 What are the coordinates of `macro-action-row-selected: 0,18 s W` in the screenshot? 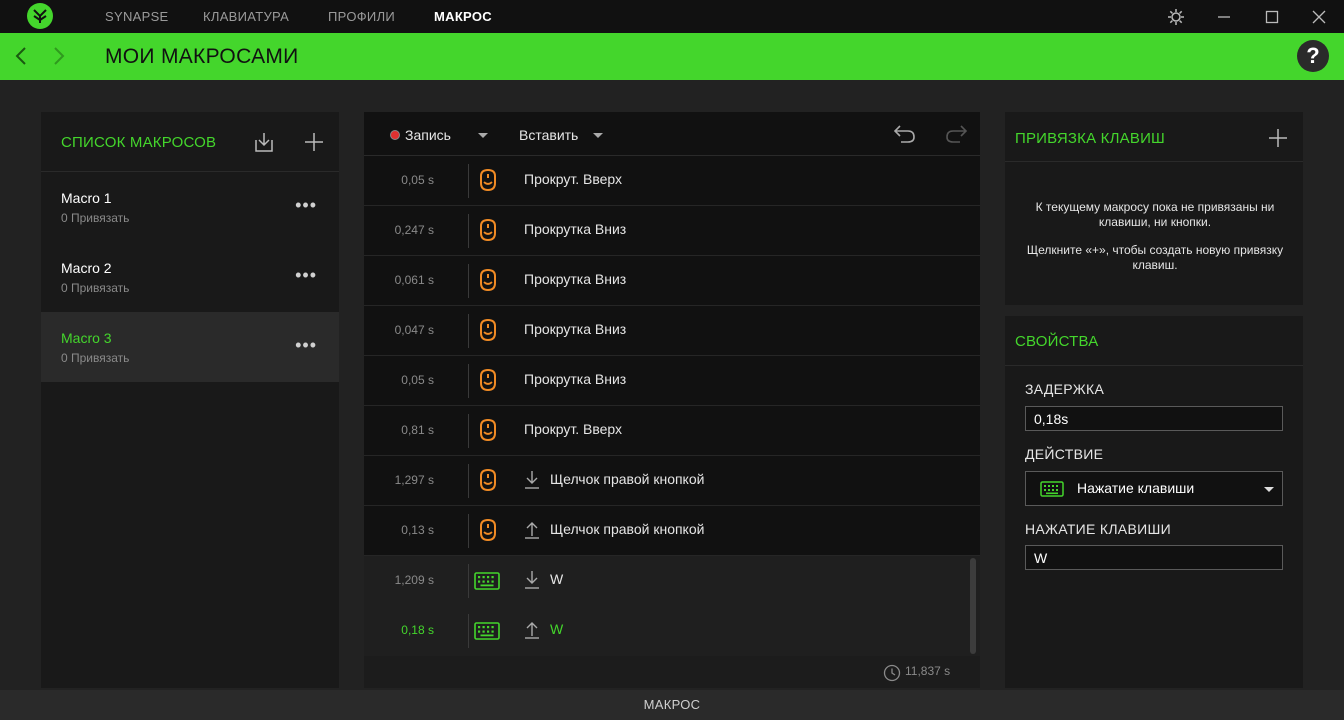 It's located at (672, 631).